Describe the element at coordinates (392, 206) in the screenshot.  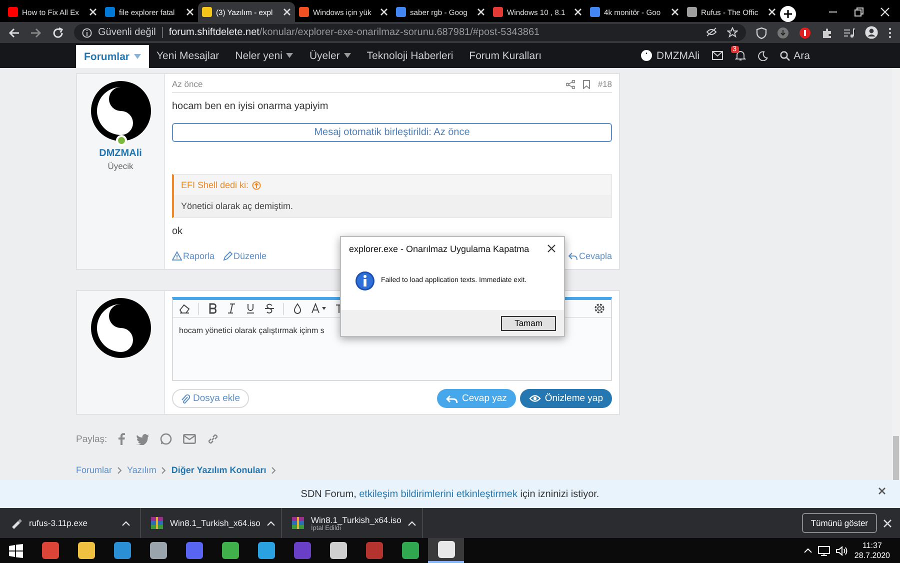
I see `quote-text: Yönetici olarak aç demiştim.` at that location.